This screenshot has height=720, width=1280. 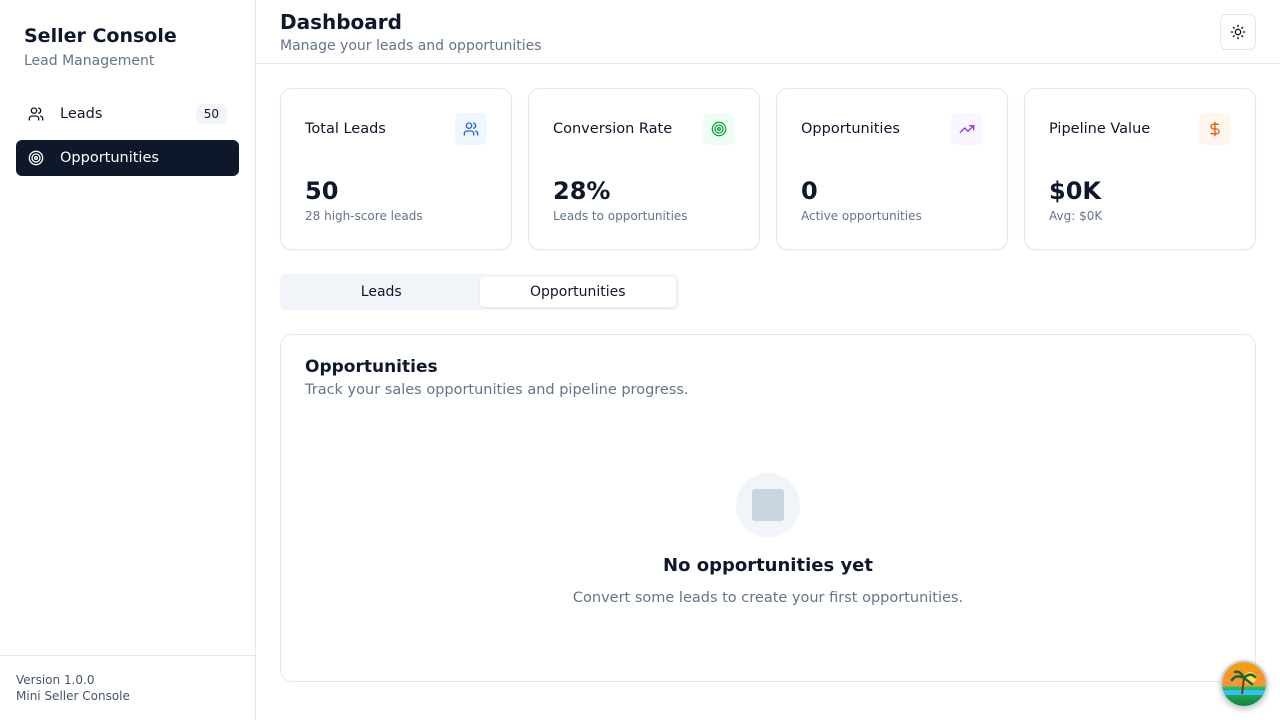 I want to click on stat-label: Pipeline Value, so click(x=1100, y=129).